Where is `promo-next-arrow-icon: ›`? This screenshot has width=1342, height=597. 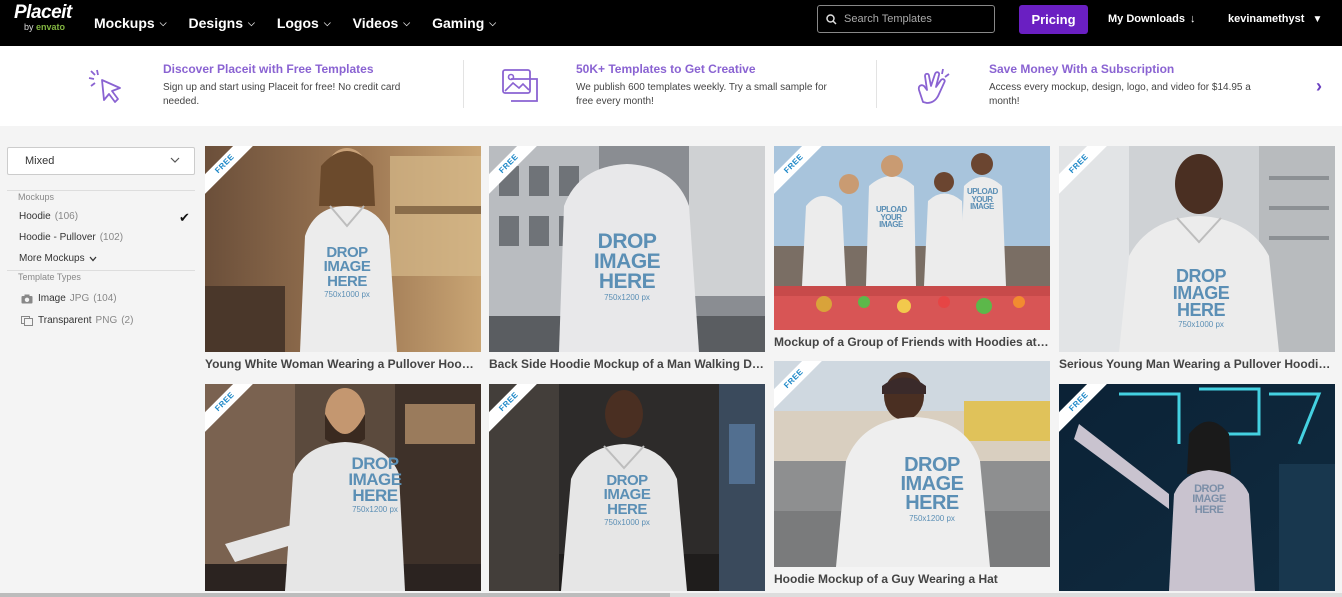
promo-next-arrow-icon: › is located at coordinates (1319, 86).